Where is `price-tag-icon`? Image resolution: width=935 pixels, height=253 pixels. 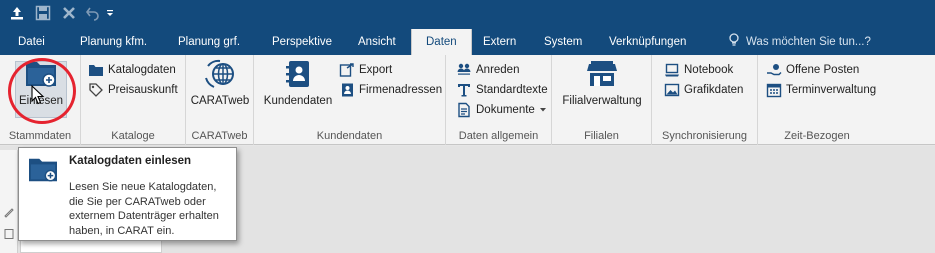 price-tag-icon is located at coordinates (96, 90).